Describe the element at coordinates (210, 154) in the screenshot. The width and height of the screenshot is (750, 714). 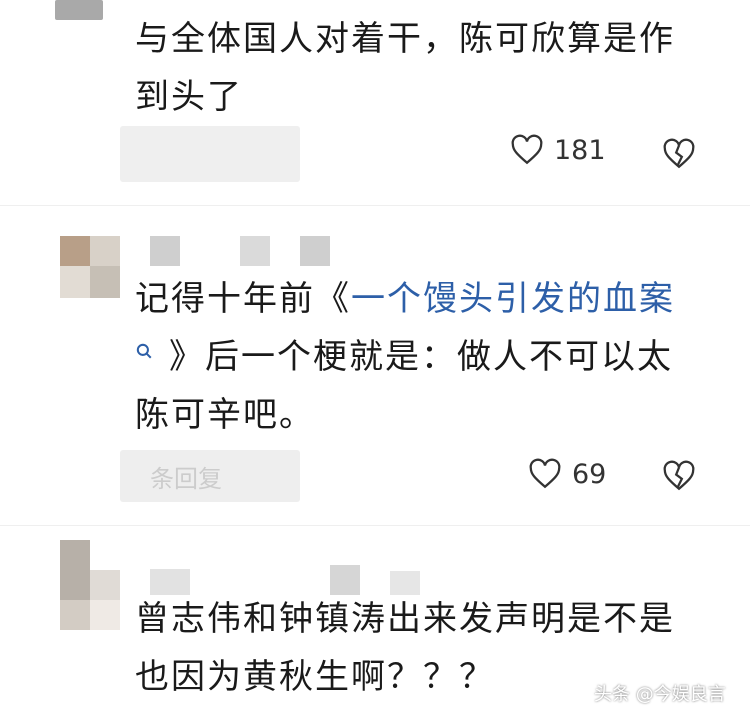
I see `blurred-meta` at that location.